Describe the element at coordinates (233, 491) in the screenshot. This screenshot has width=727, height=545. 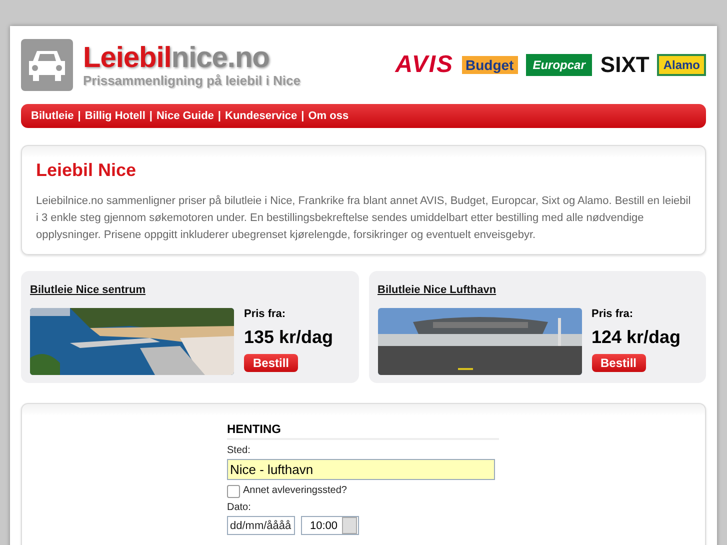
I see `checkbox` at that location.